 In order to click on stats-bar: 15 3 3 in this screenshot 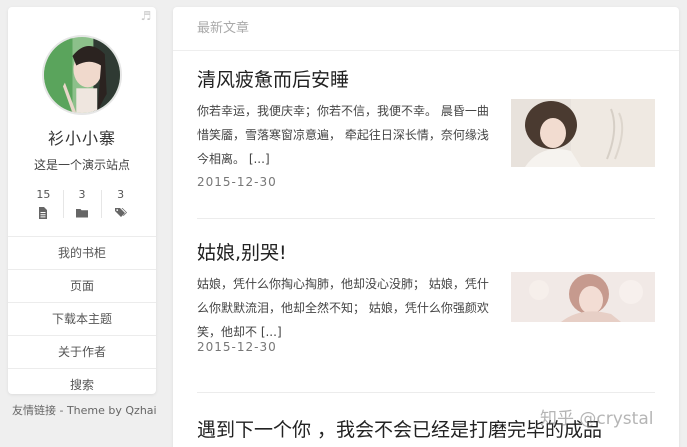, I will do `click(82, 204)`.